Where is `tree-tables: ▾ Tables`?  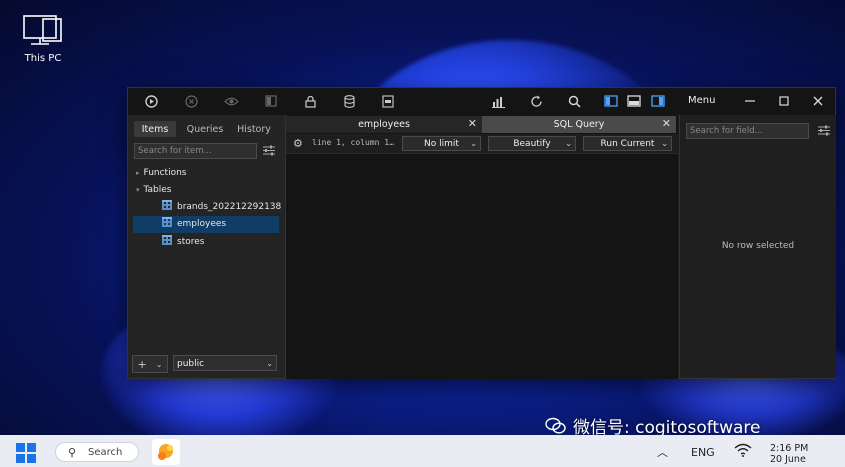
tree-tables: ▾ Tables is located at coordinates (153, 190).